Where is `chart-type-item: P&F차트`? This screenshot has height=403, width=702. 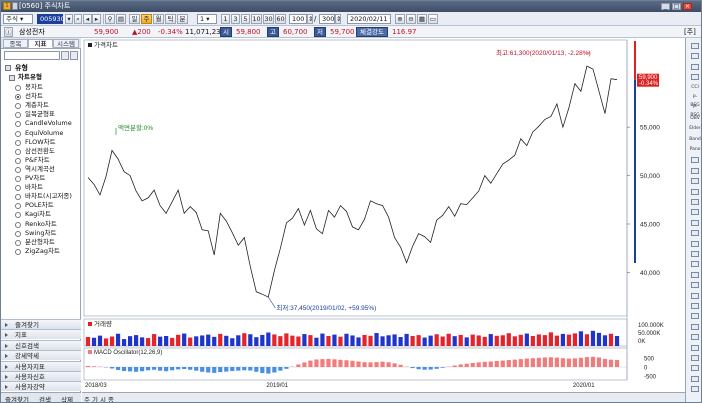
chart-type-item: P&F차트 is located at coordinates (37, 160).